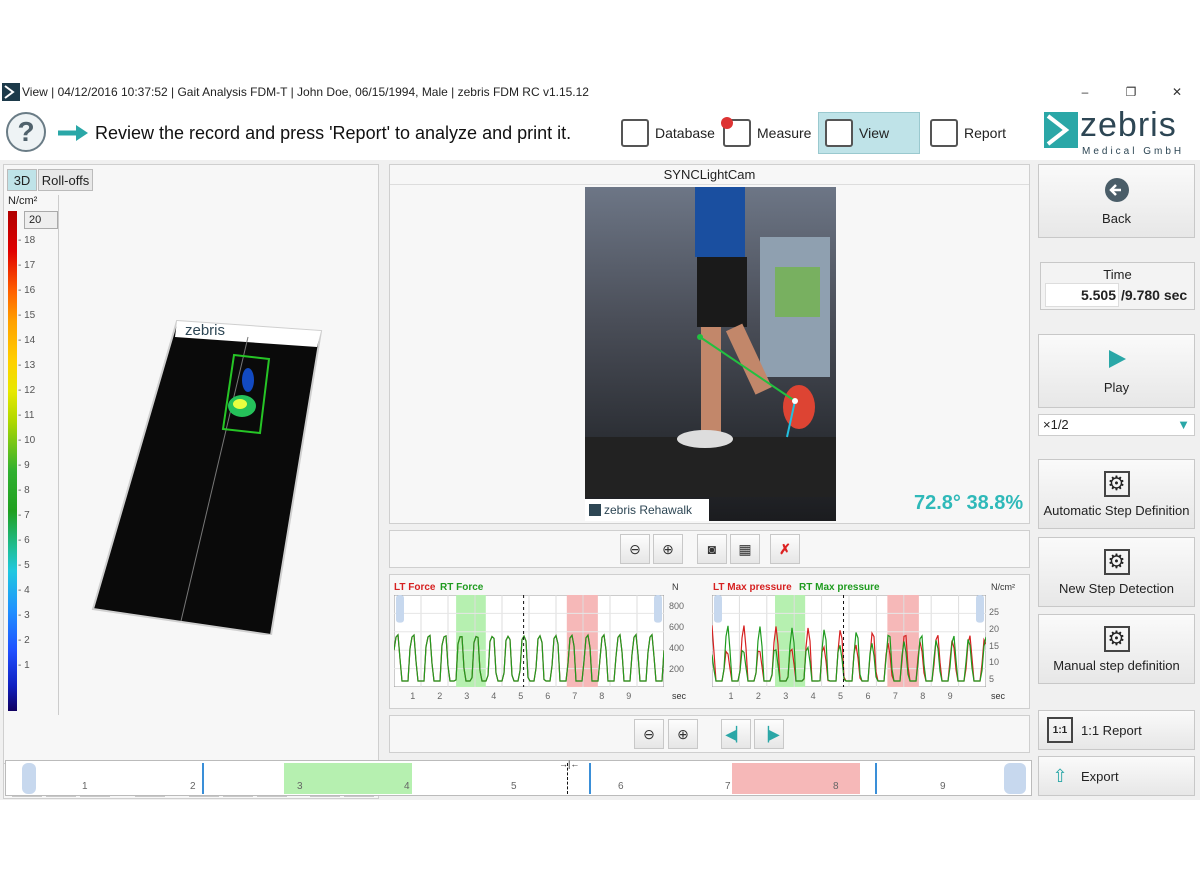 The height and width of the screenshot is (881, 1200). I want to click on remove-video-button: ✗, so click(785, 549).